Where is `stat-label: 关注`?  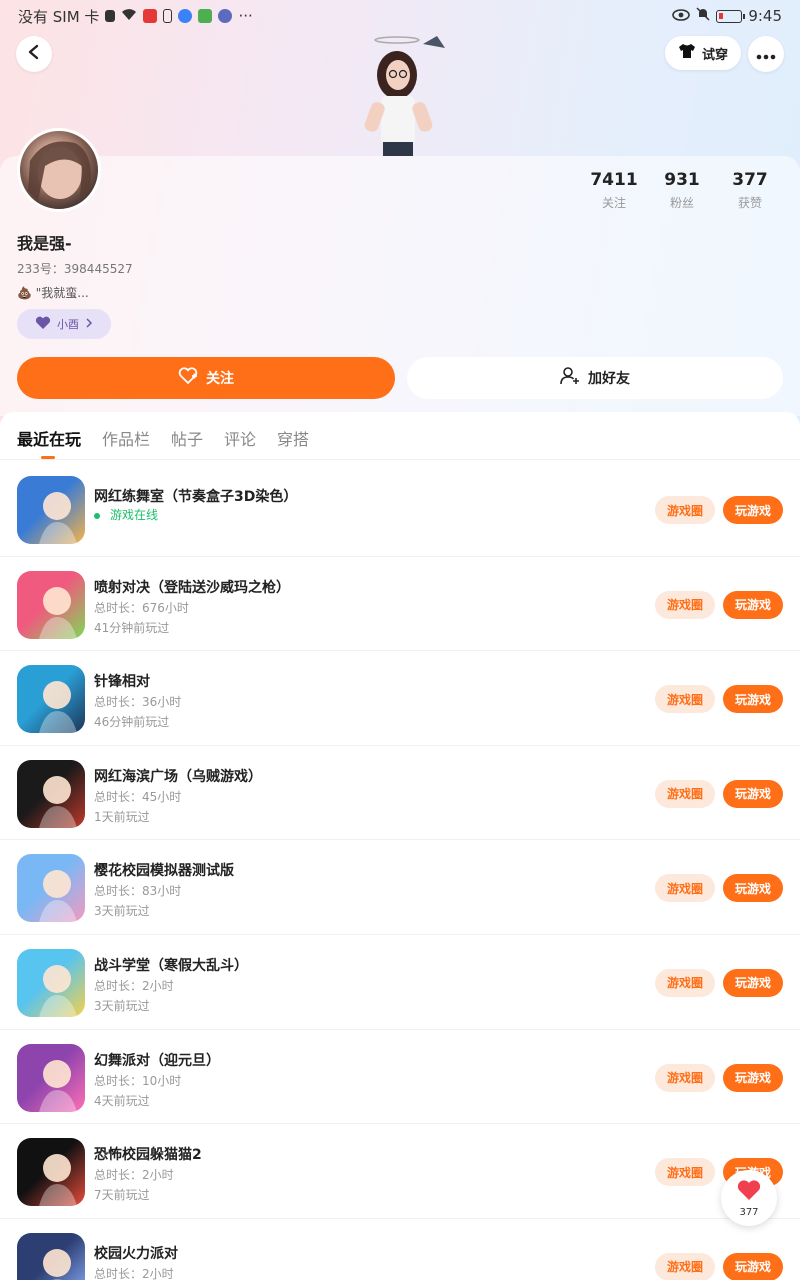
stat-label: 关注 is located at coordinates (613, 203).